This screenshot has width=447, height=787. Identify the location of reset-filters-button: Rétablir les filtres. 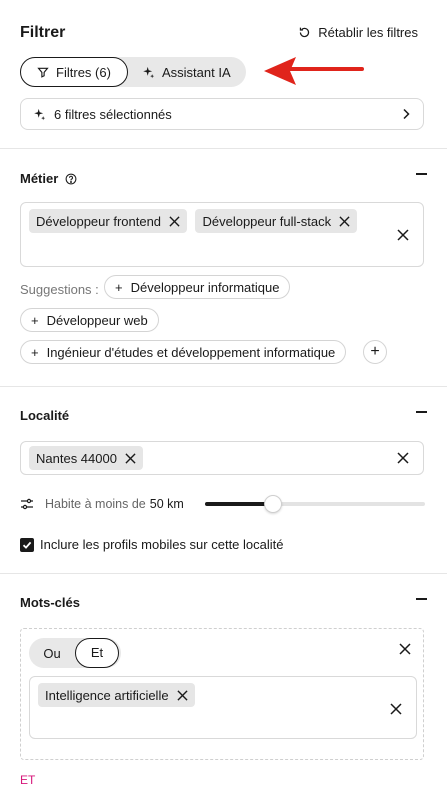
(358, 32).